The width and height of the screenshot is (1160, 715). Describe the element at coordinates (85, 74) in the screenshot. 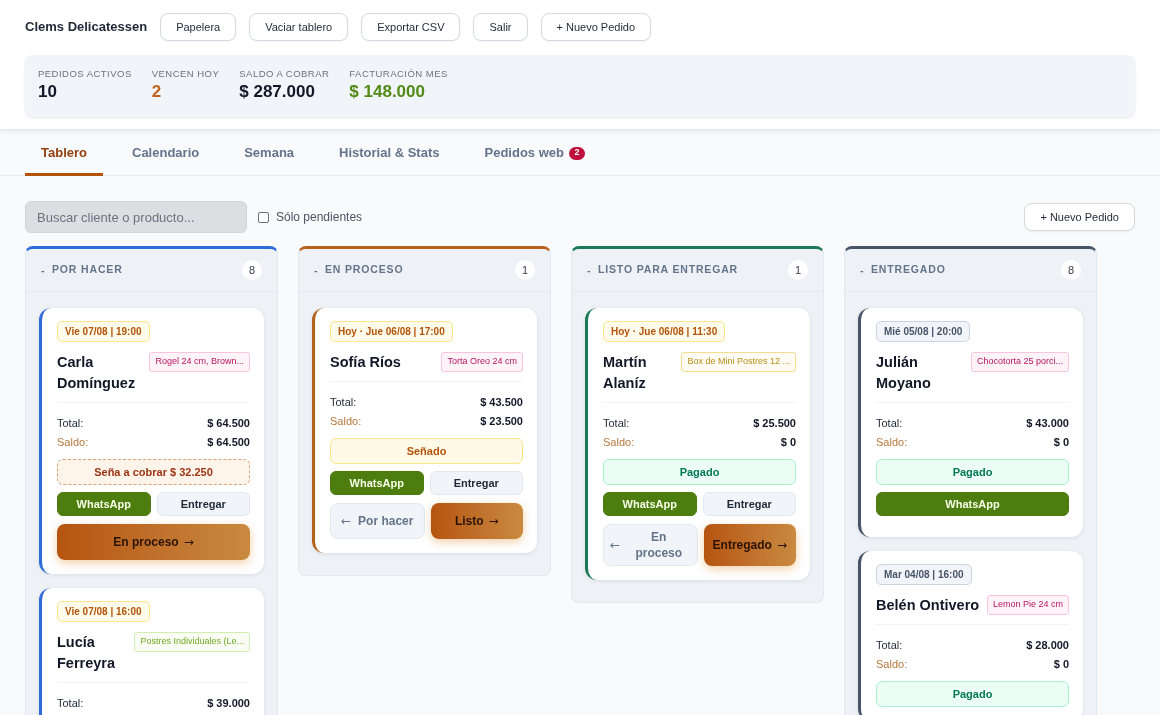

I see `stat-label: PEDIDOS ACTIVOS` at that location.